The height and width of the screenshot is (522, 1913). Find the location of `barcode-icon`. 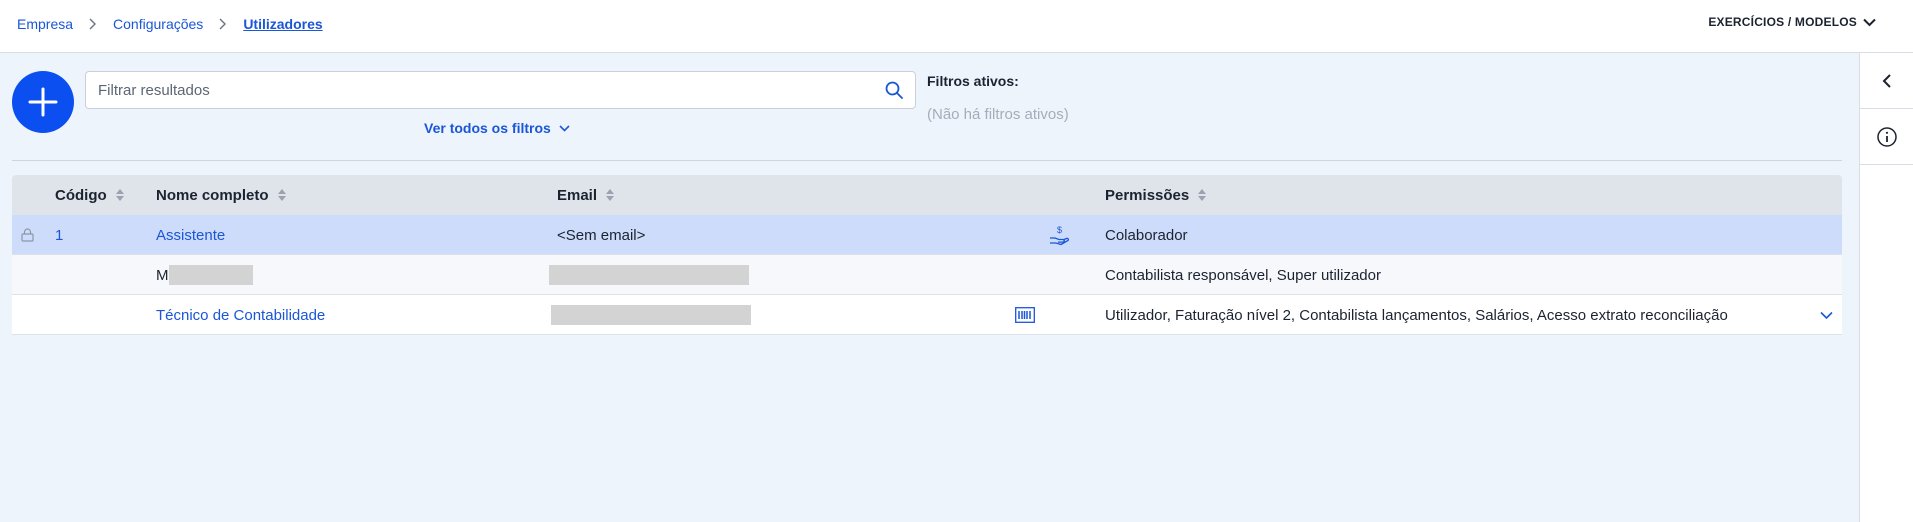

barcode-icon is located at coordinates (1025, 315).